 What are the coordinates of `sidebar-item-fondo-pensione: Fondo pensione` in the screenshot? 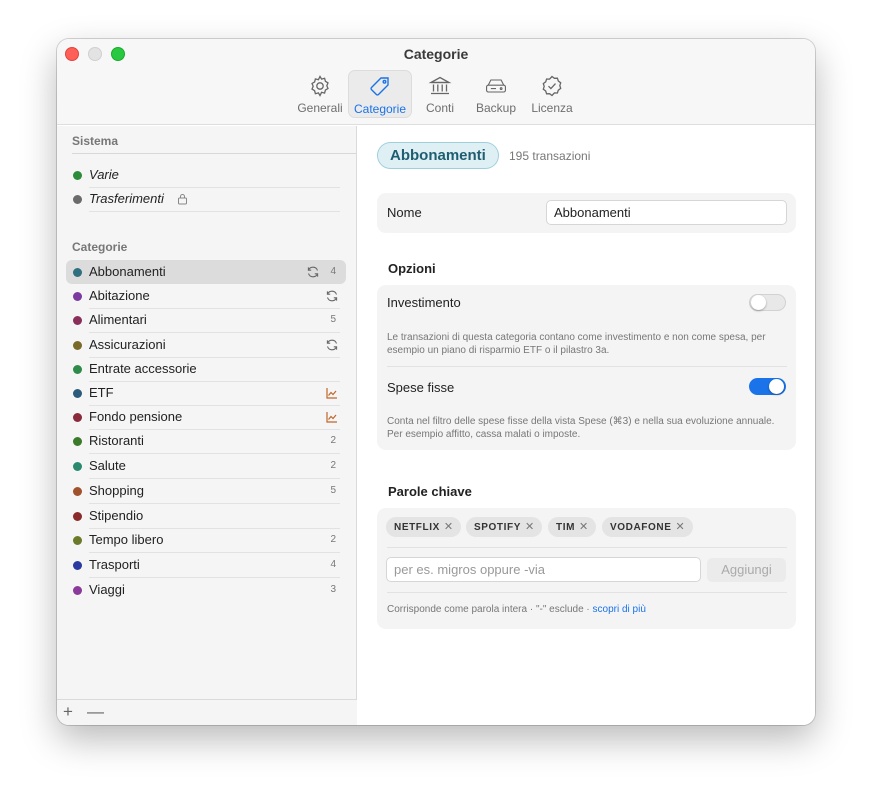 It's located at (206, 417).